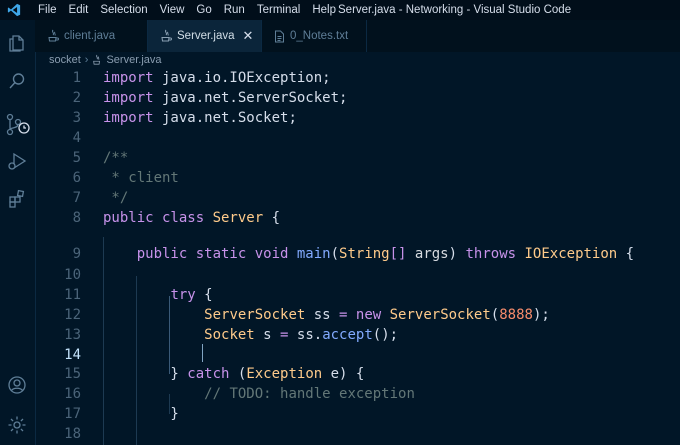  What do you see at coordinates (495, 315) in the screenshot?
I see `code-token: (` at bounding box center [495, 315].